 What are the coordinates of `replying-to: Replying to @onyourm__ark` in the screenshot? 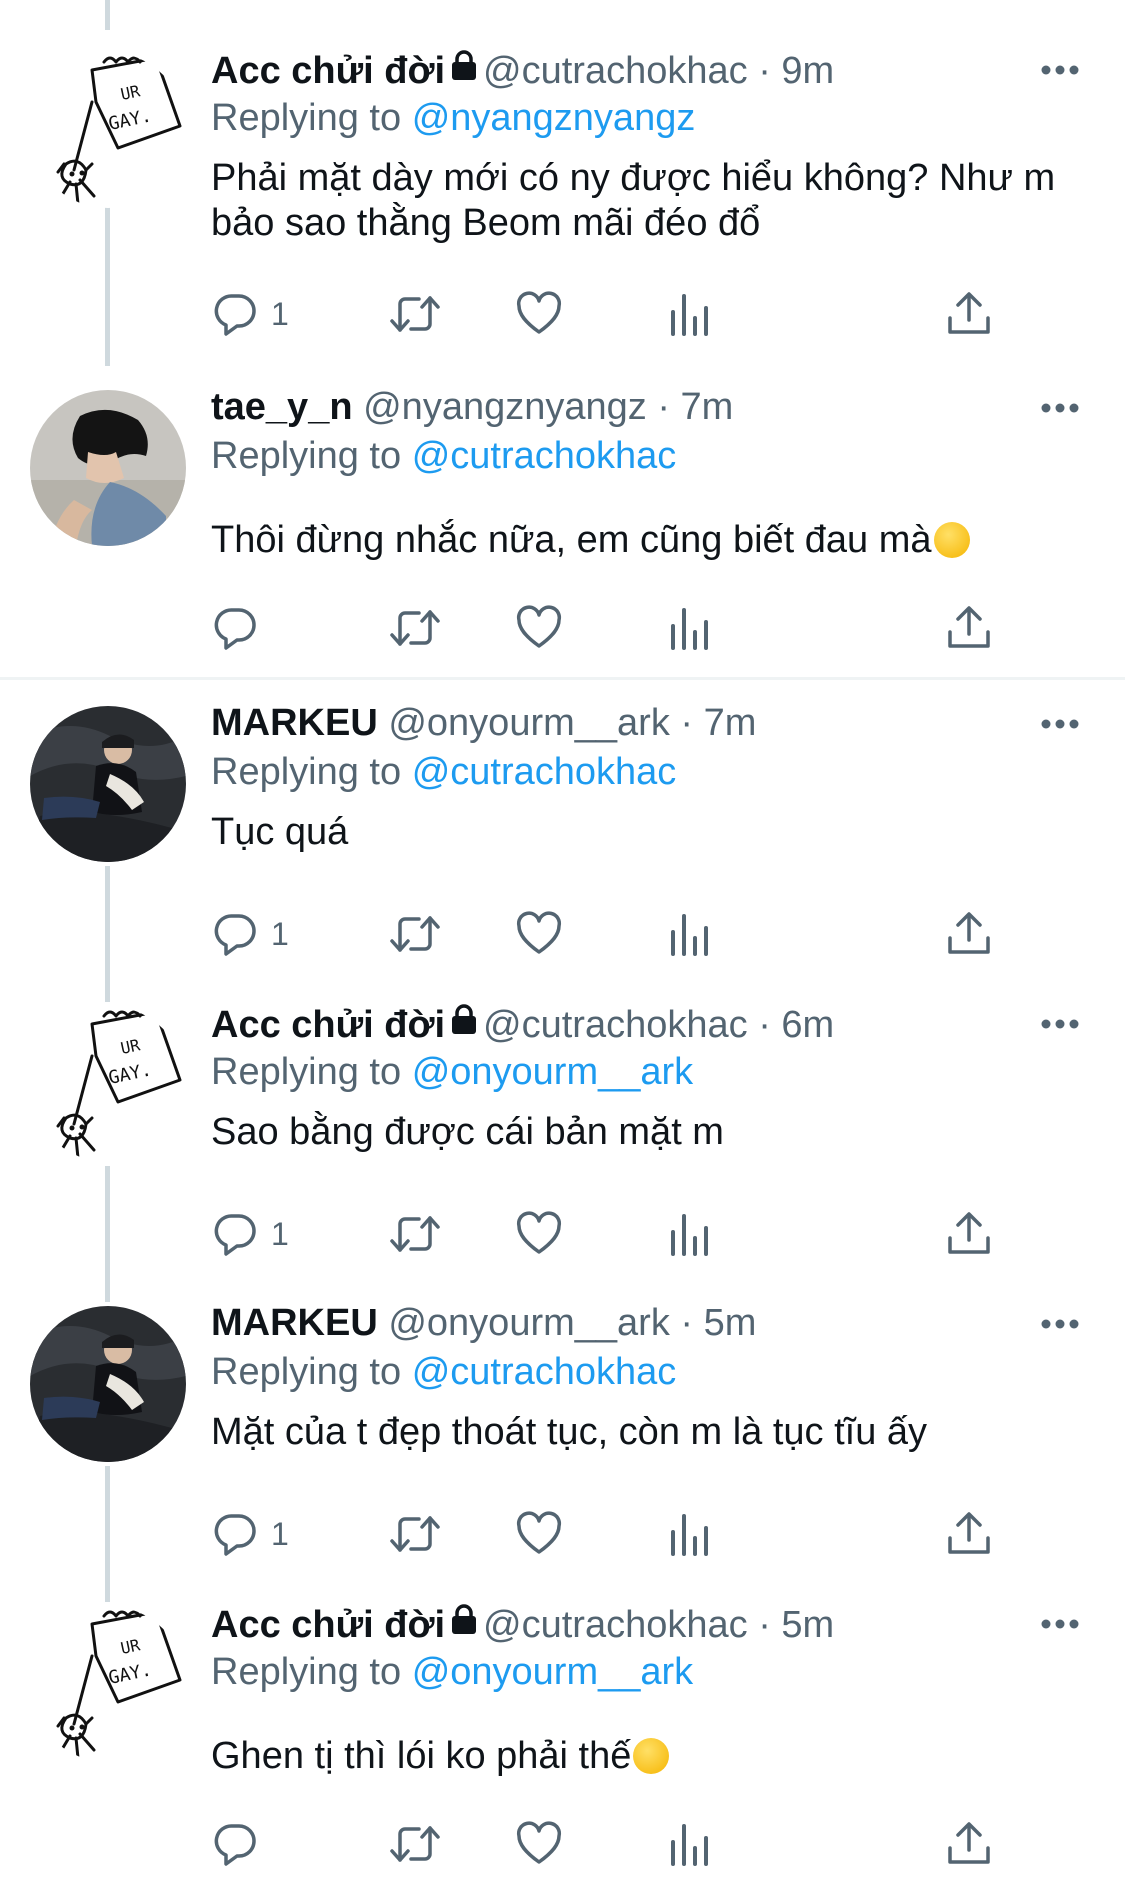 It's located at (452, 1072).